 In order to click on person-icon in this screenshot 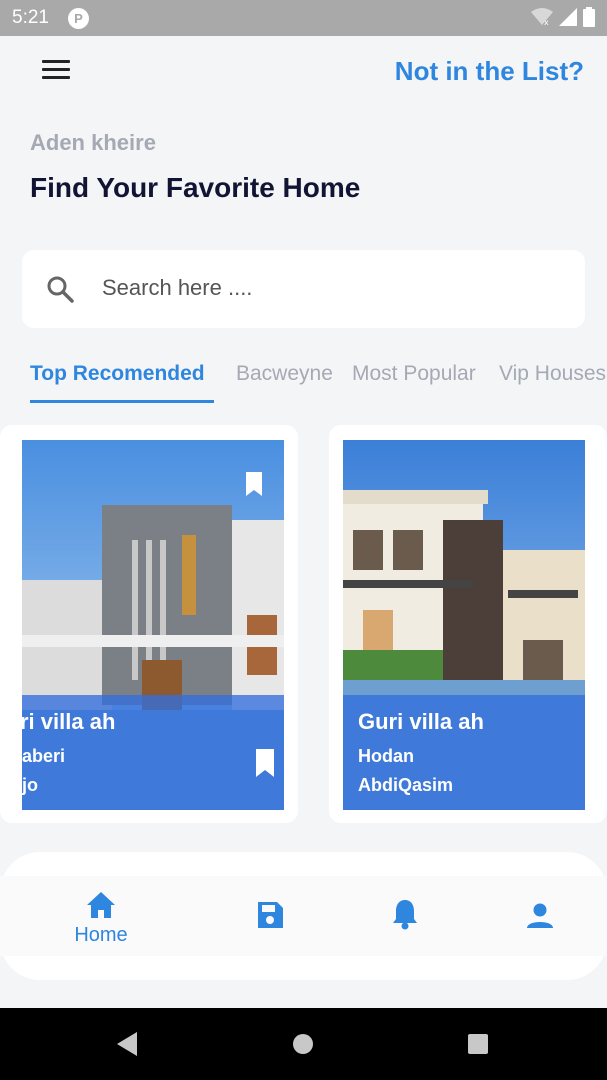, I will do `click(540, 915)`.